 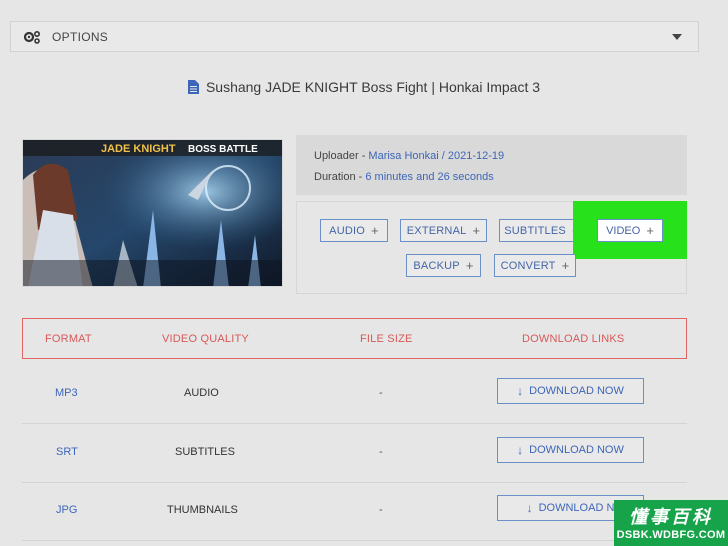 I want to click on video-format-button: VIDEO +, so click(x=630, y=230).